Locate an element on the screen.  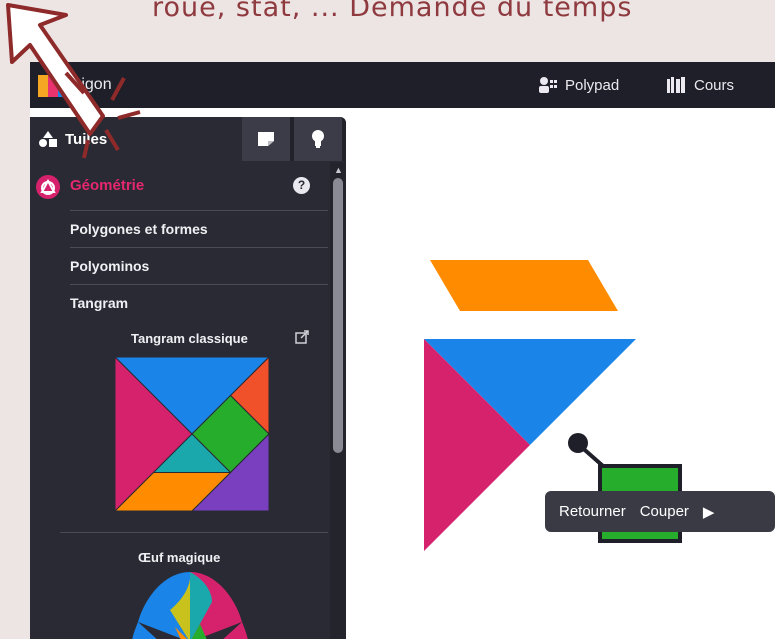
courses-label: Cours is located at coordinates (714, 85).